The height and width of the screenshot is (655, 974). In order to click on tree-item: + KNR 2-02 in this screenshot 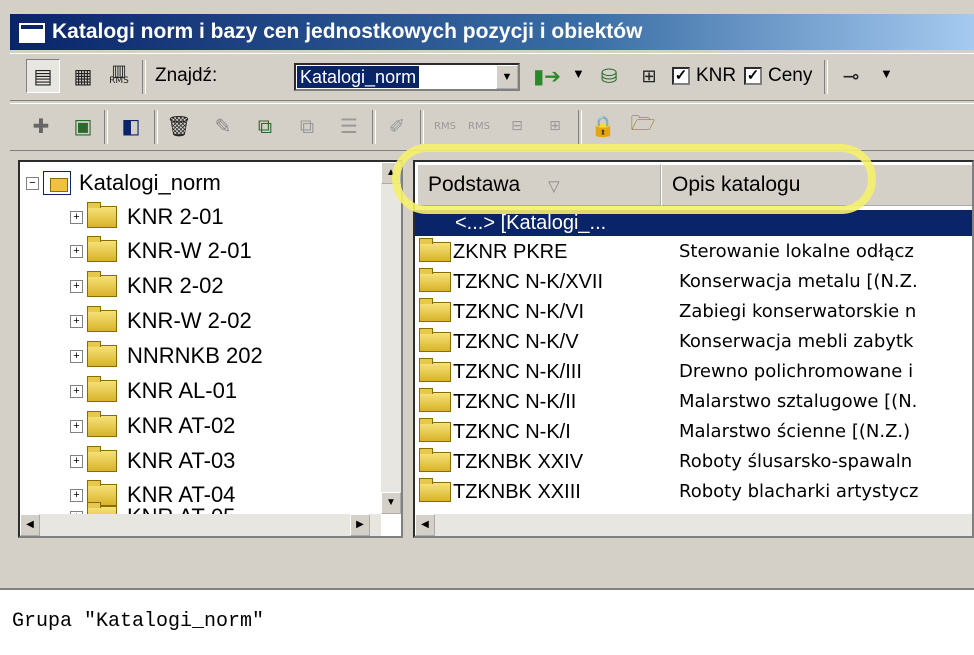, I will do `click(147, 286)`.